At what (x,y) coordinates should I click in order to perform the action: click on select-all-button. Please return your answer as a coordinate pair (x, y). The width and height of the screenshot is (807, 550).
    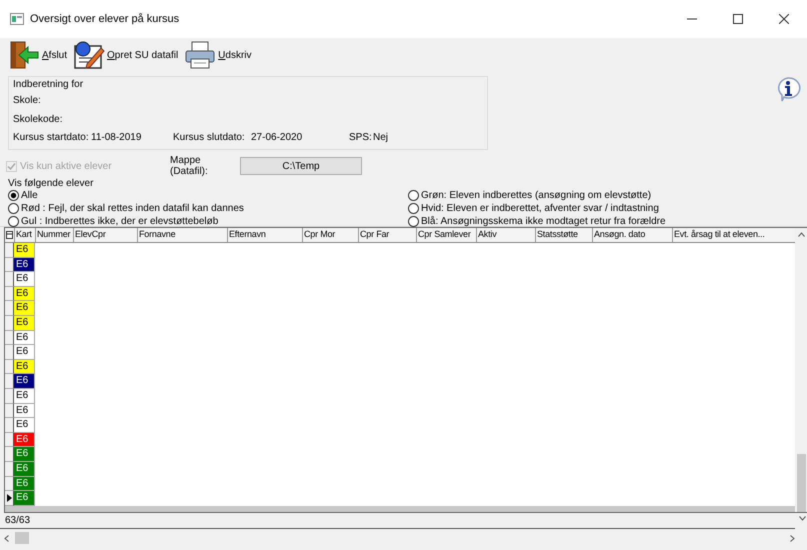
    Looking at the image, I should click on (10, 235).